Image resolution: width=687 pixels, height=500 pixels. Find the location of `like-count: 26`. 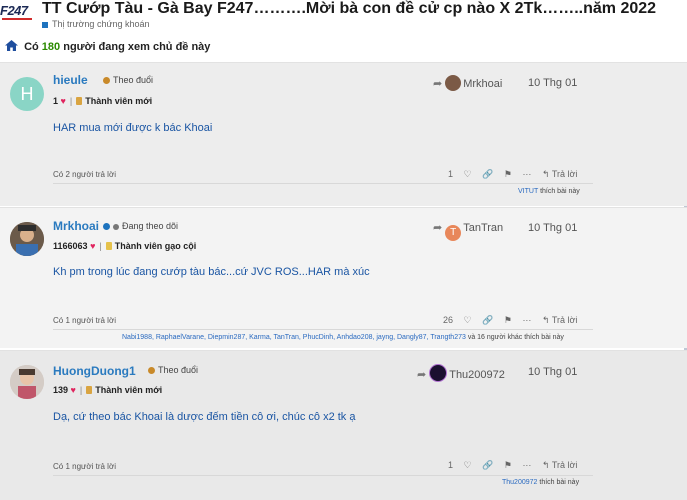

like-count: 26 is located at coordinates (448, 320).